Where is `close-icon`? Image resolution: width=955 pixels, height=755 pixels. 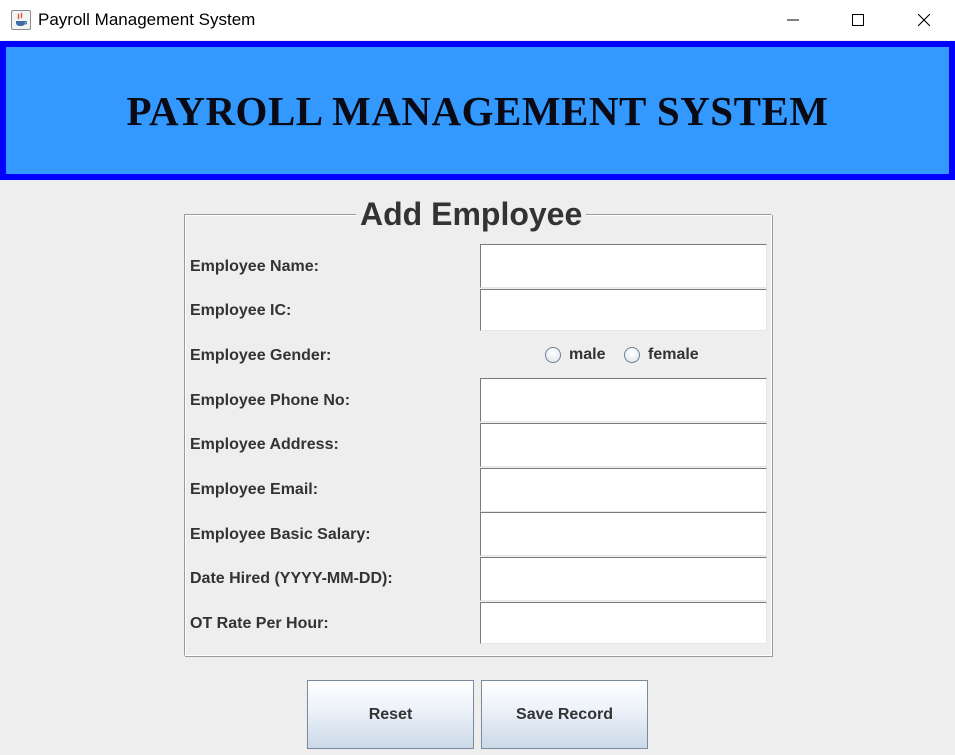 close-icon is located at coordinates (924, 20).